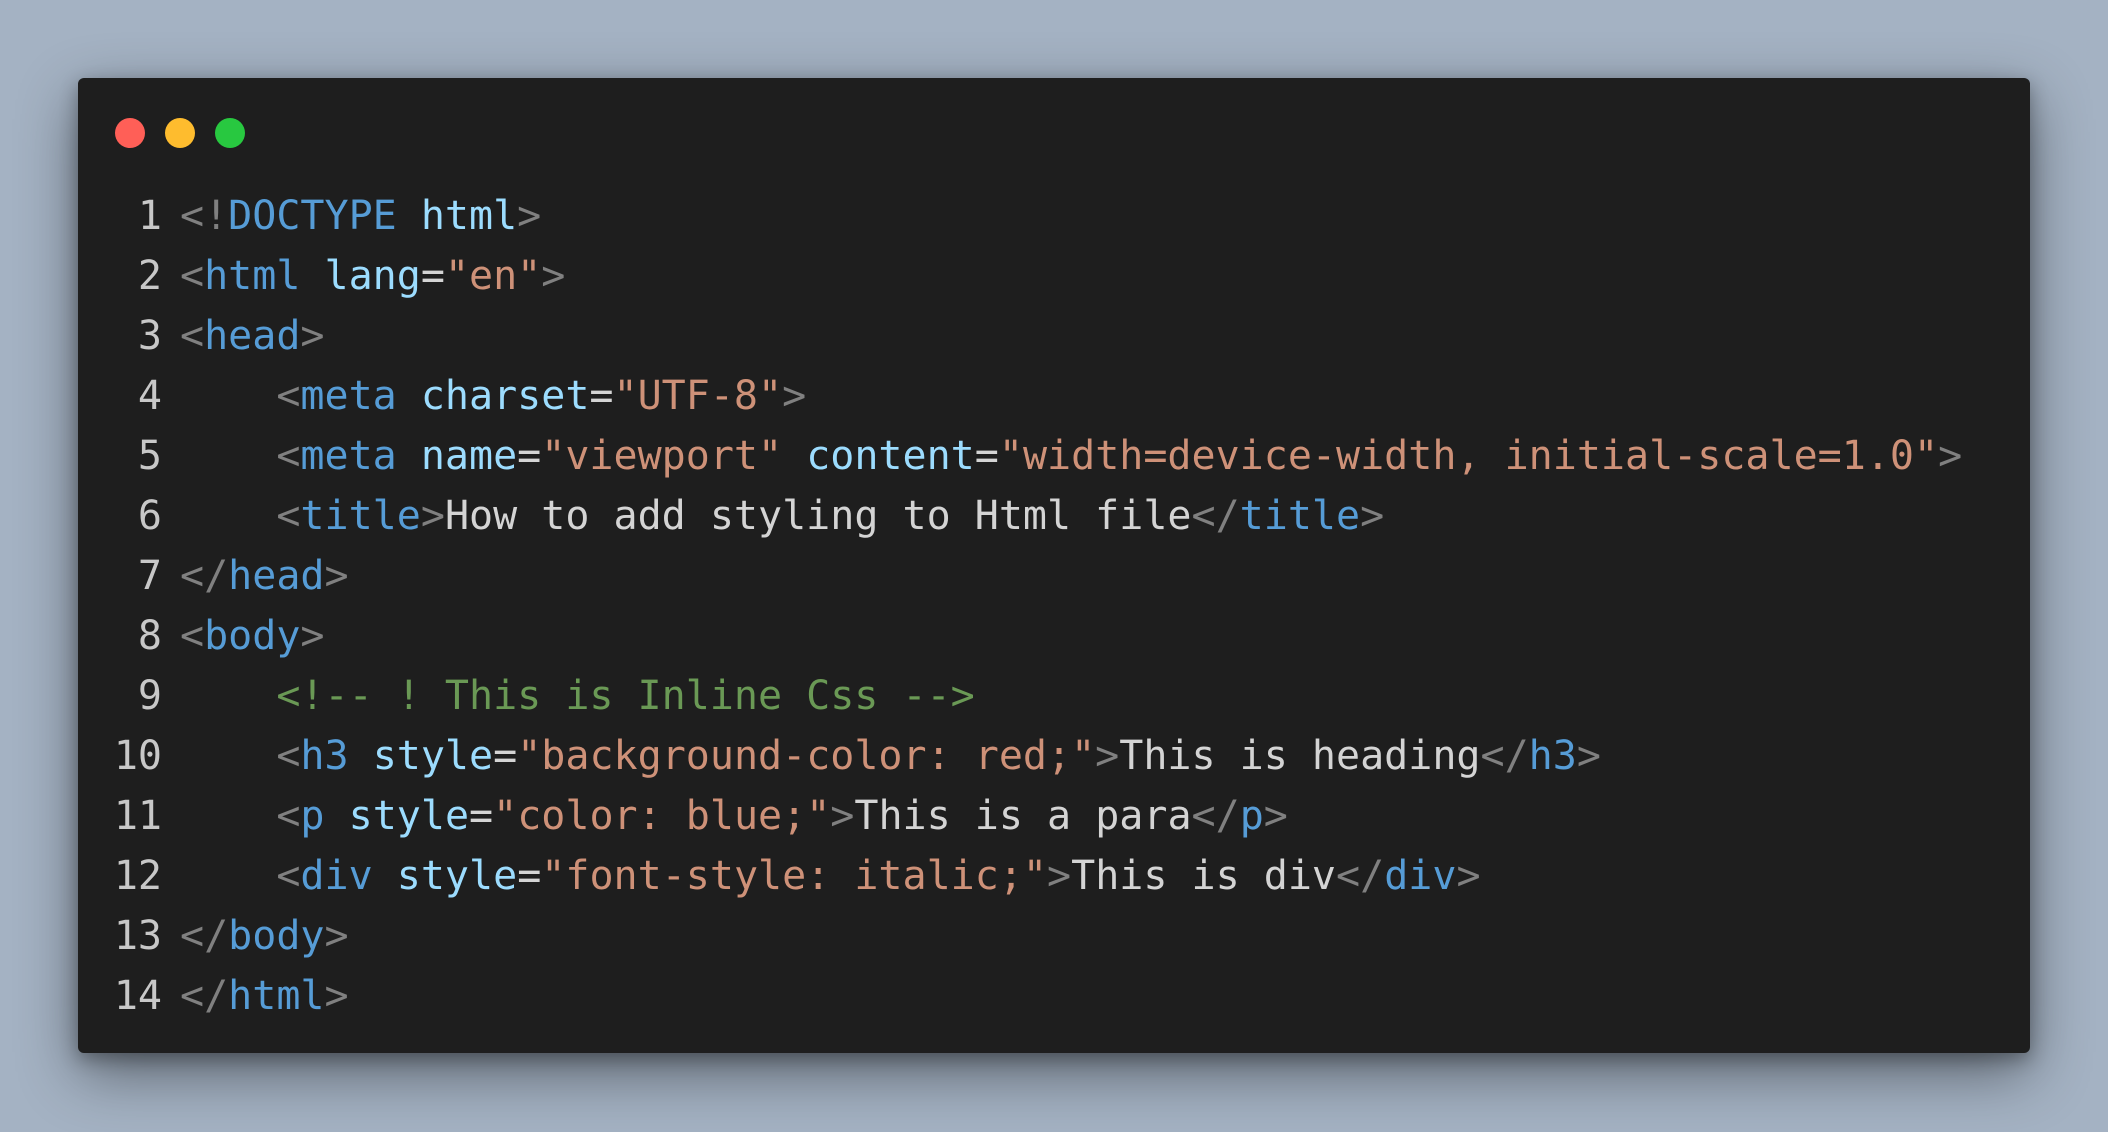 Image resolution: width=2108 pixels, height=1132 pixels. I want to click on window-controls, so click(180, 133).